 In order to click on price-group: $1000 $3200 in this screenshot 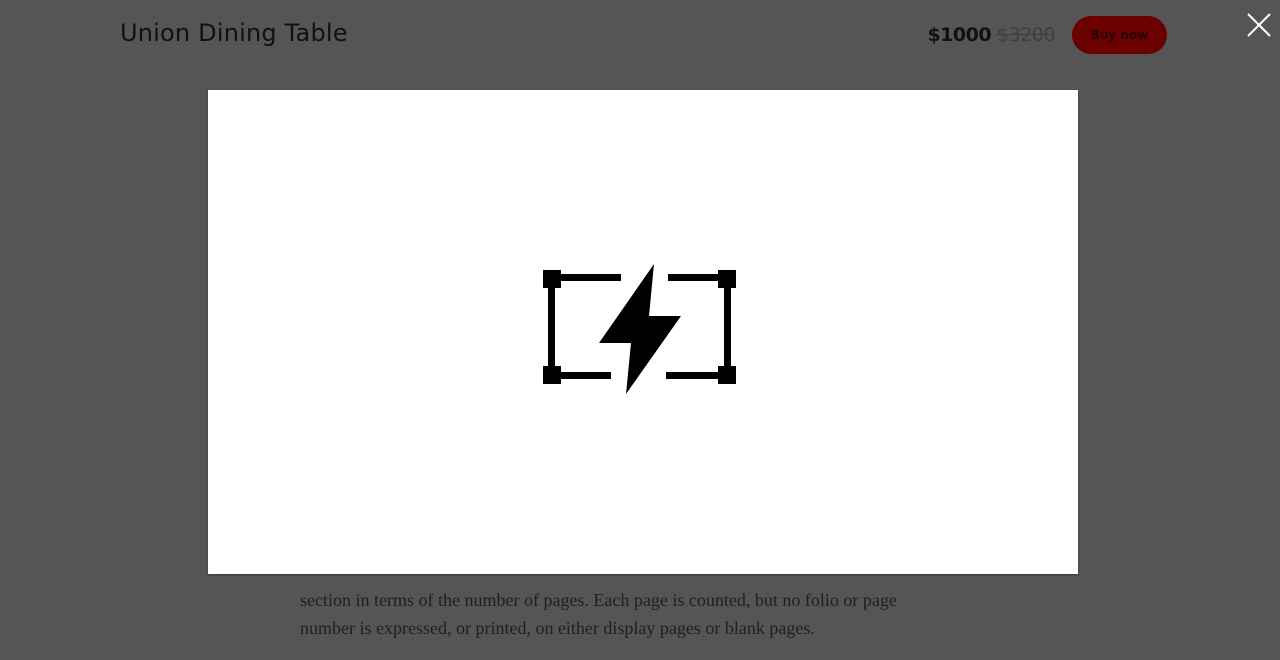, I will do `click(991, 35)`.